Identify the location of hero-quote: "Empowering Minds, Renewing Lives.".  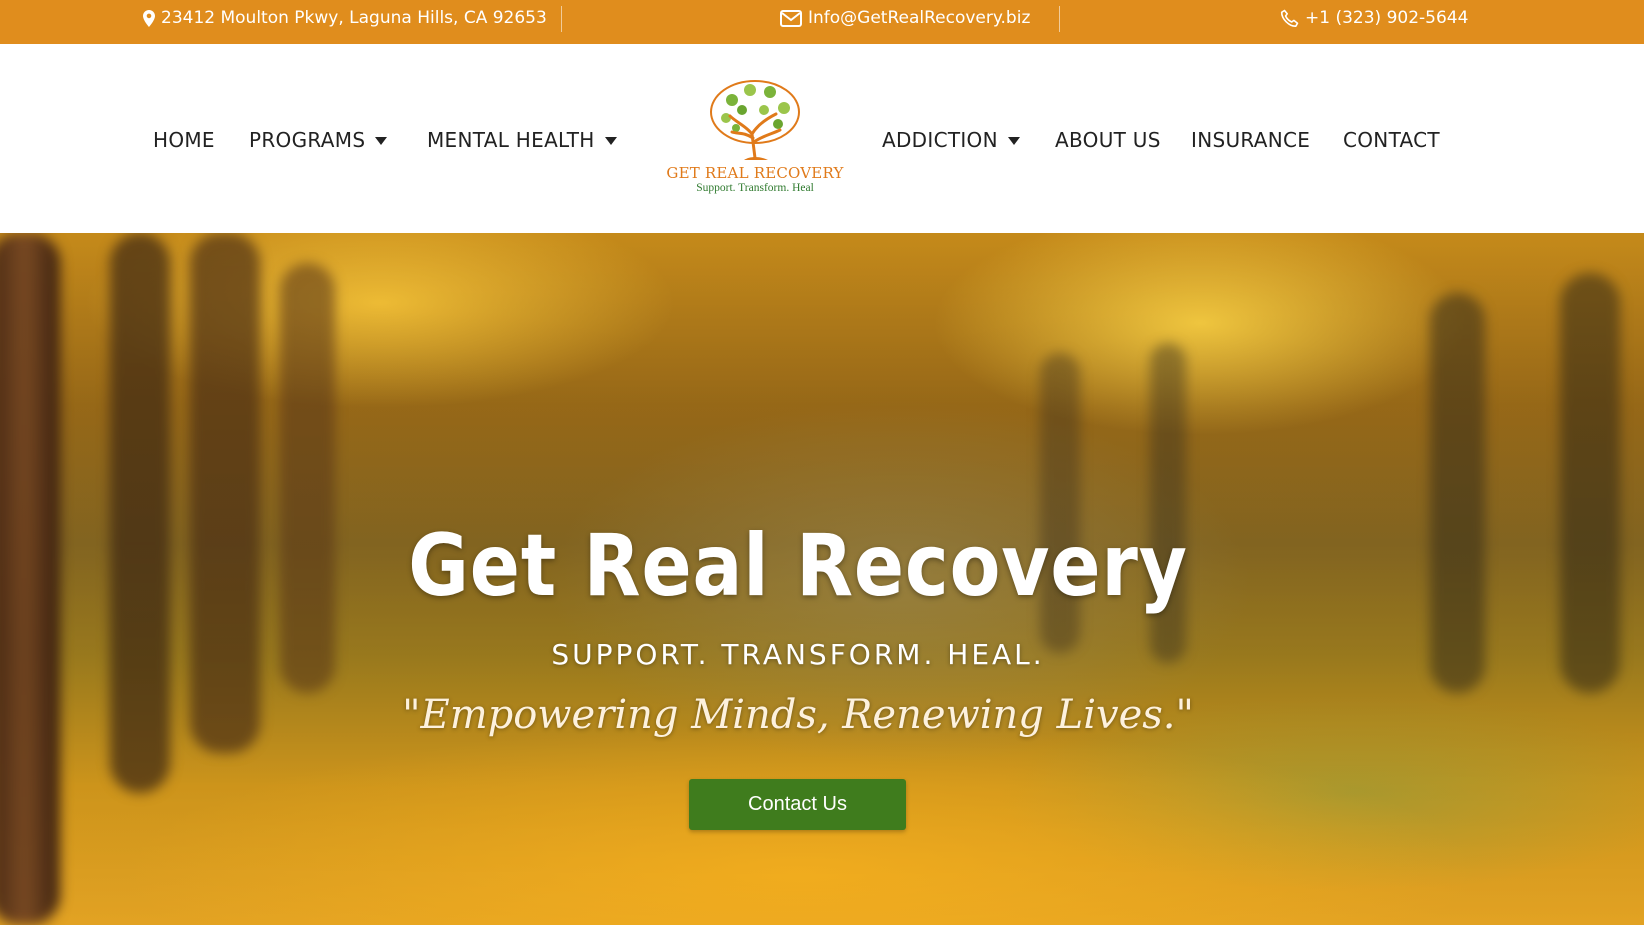
(798, 715).